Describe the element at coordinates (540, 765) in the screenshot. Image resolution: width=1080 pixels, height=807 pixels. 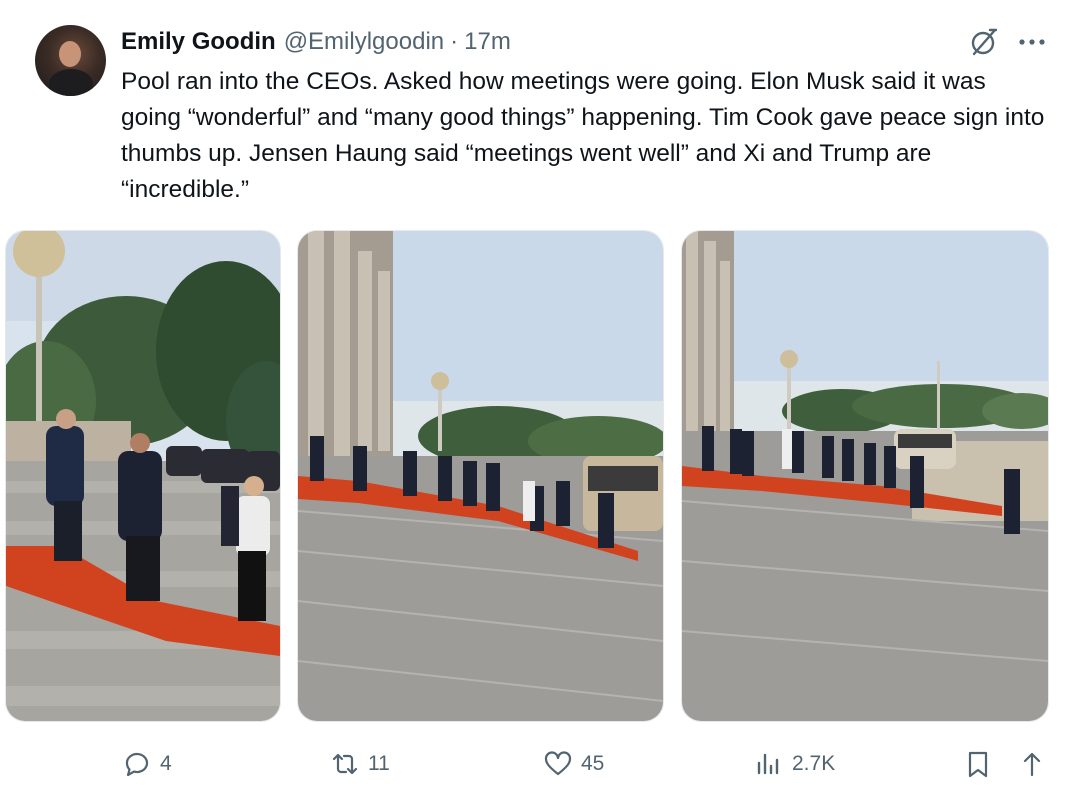
I see `tweet-actions: 4 11 45 2.7K` at that location.